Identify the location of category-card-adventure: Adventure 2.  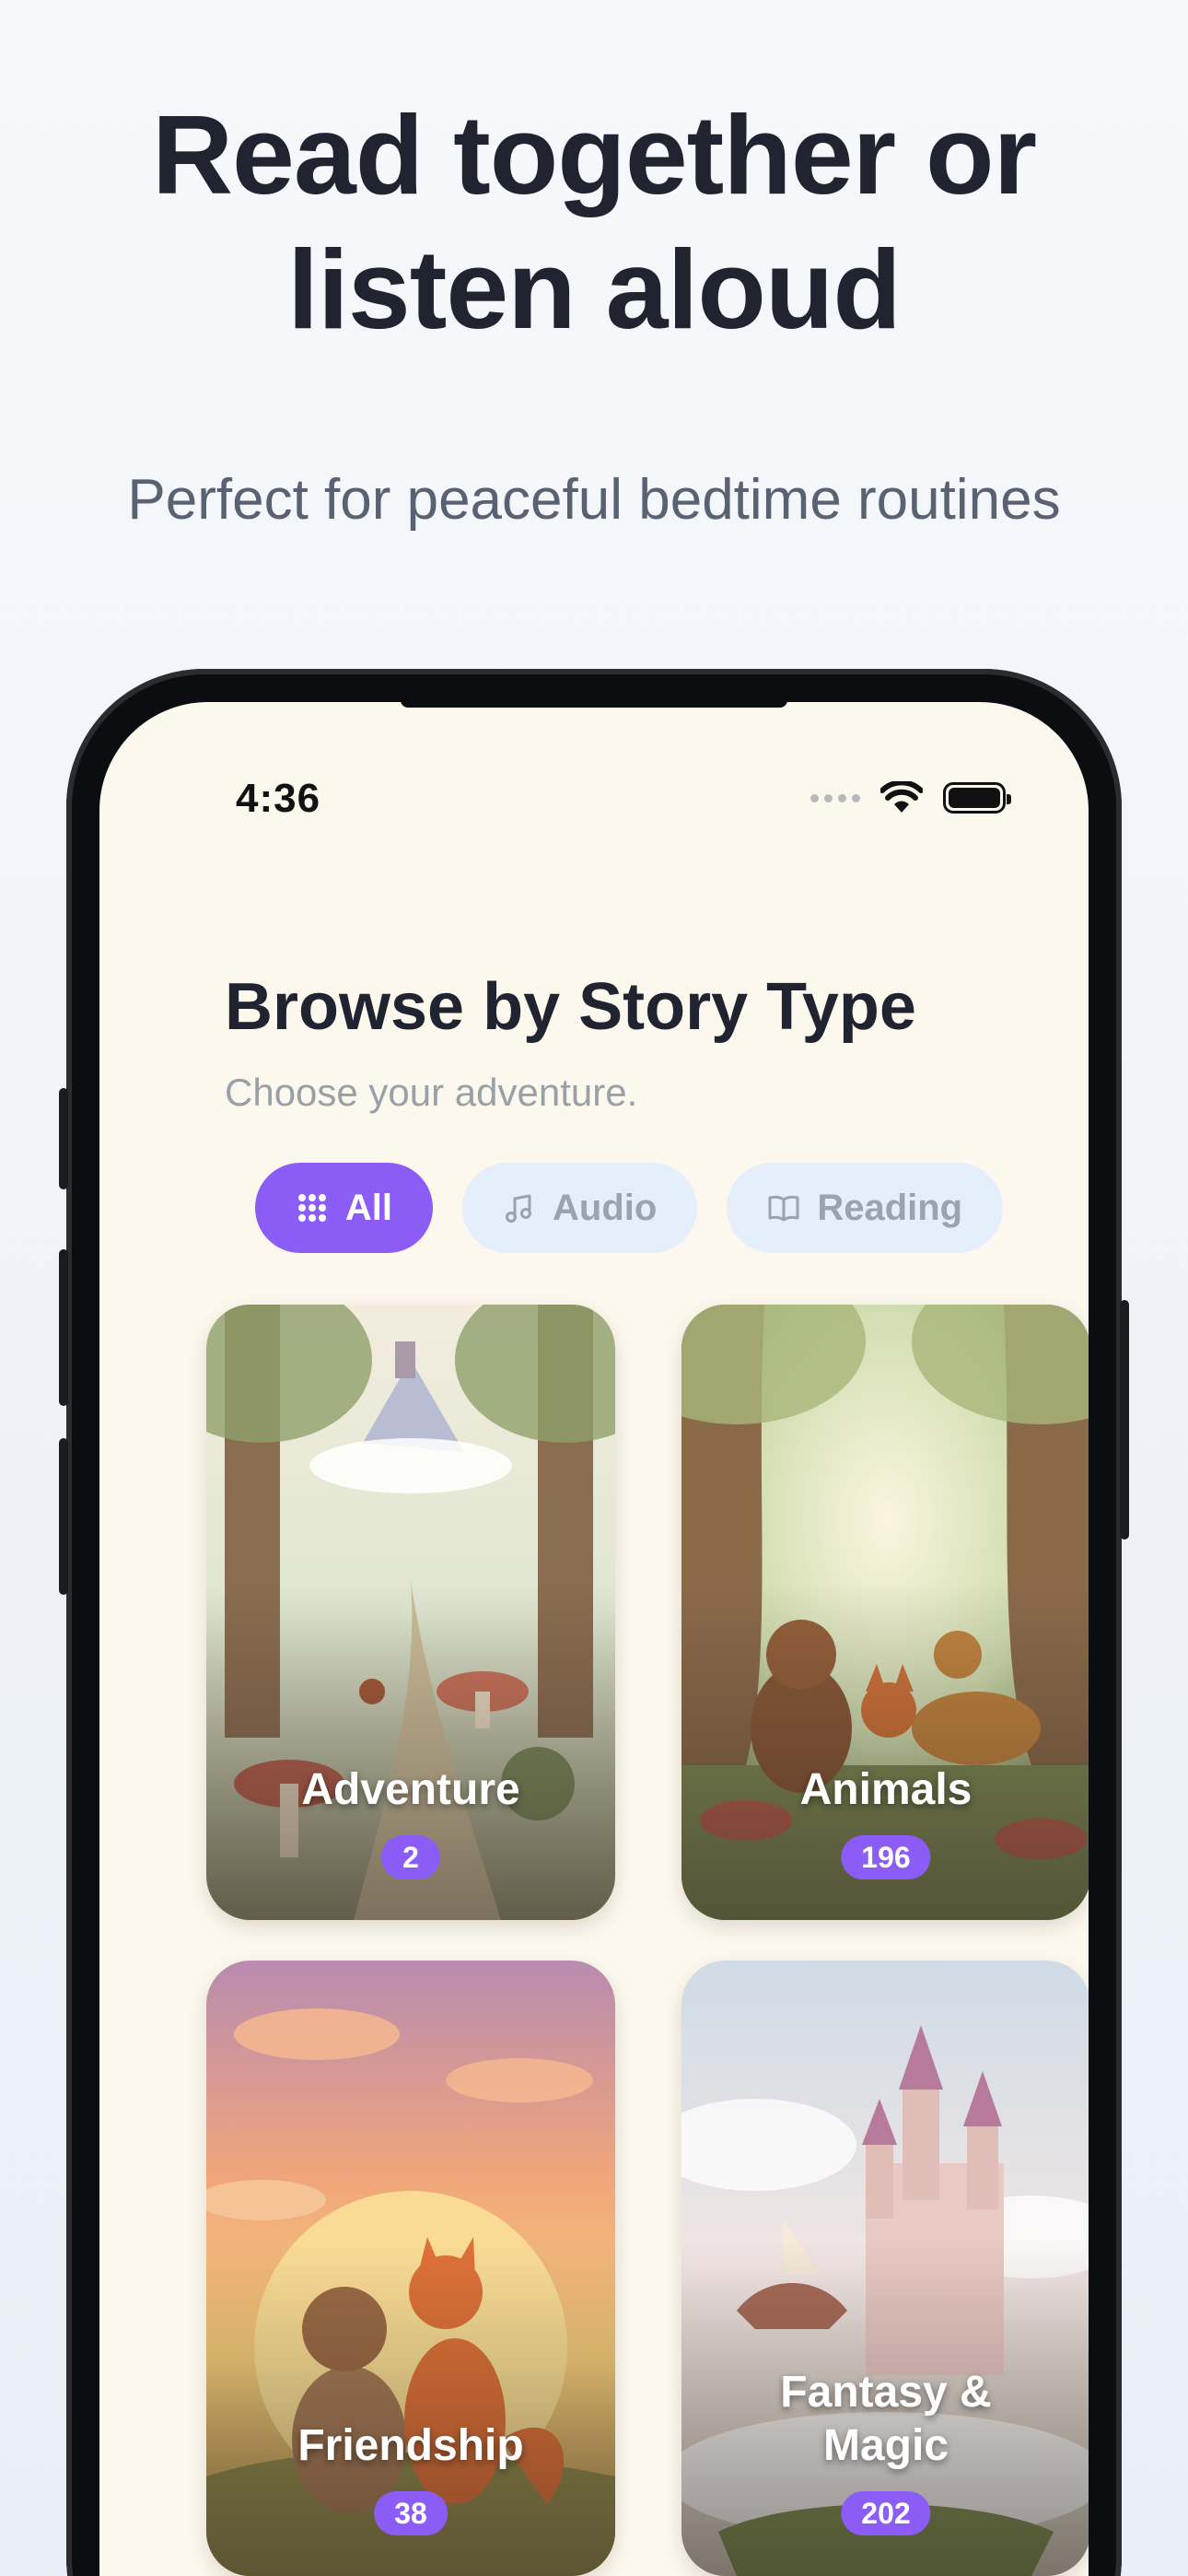
(410, 1612).